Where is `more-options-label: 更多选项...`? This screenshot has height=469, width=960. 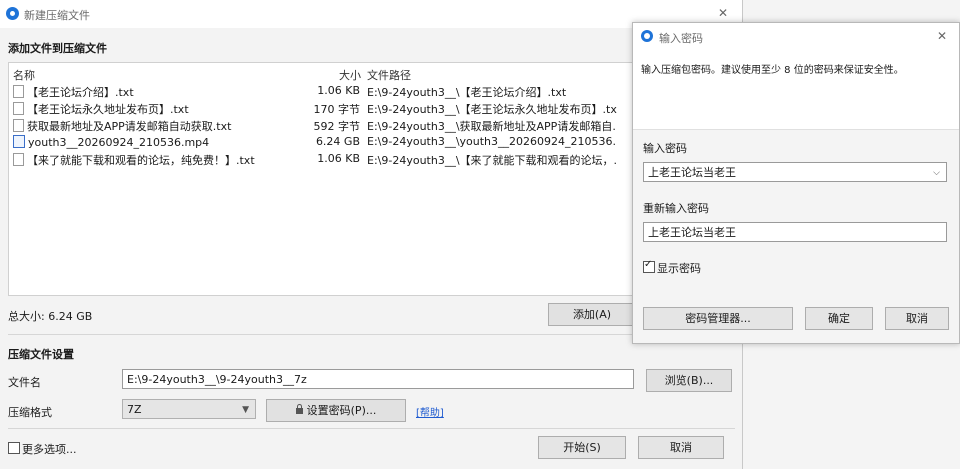 more-options-label: 更多选项... is located at coordinates (49, 449).